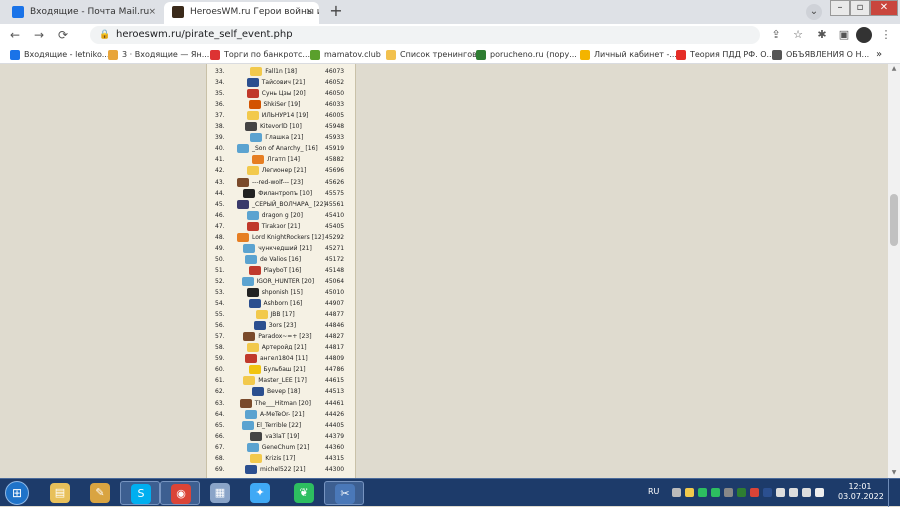 The width and height of the screenshot is (900, 507). Describe the element at coordinates (282, 380) in the screenshot. I see `player-name-link: Master_LEE [17]` at that location.